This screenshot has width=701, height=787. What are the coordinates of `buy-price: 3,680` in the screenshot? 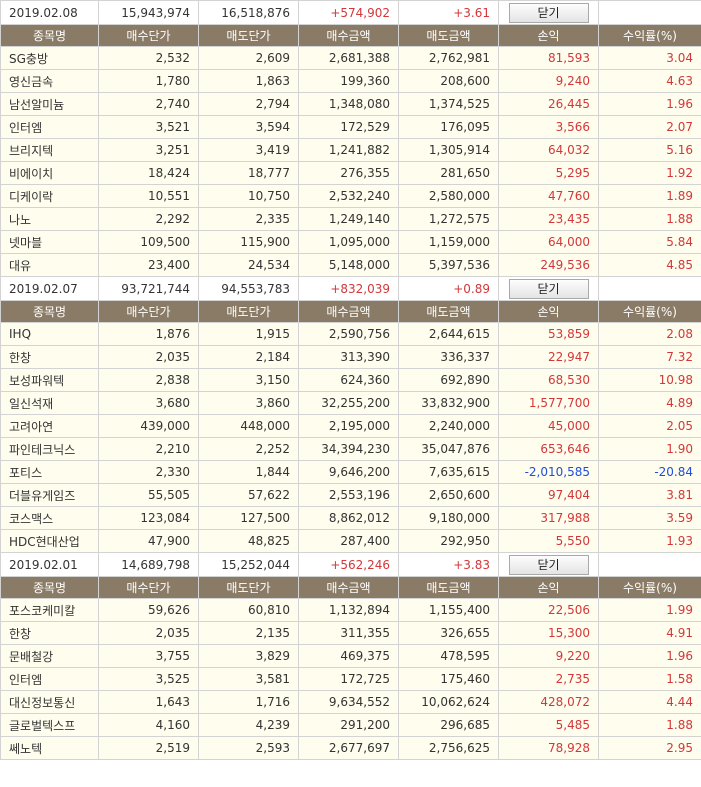 It's located at (148, 403).